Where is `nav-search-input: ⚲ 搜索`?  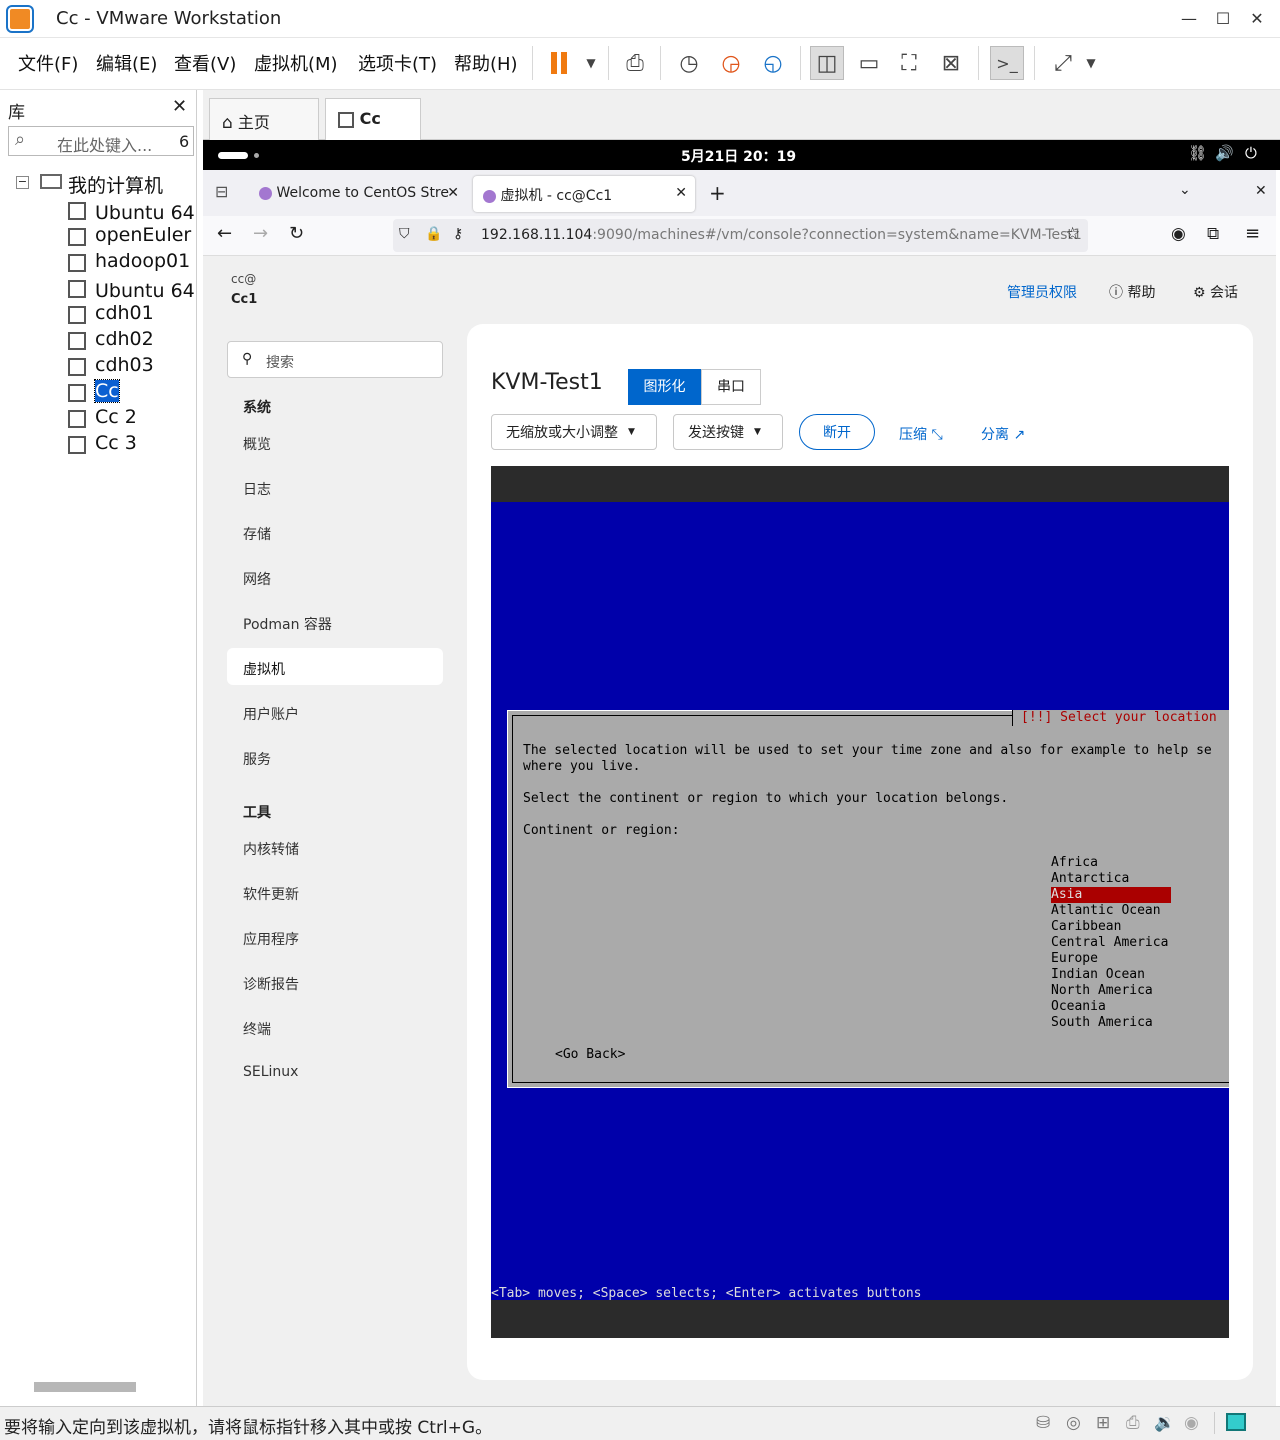
nav-search-input: ⚲ 搜索 is located at coordinates (335, 359).